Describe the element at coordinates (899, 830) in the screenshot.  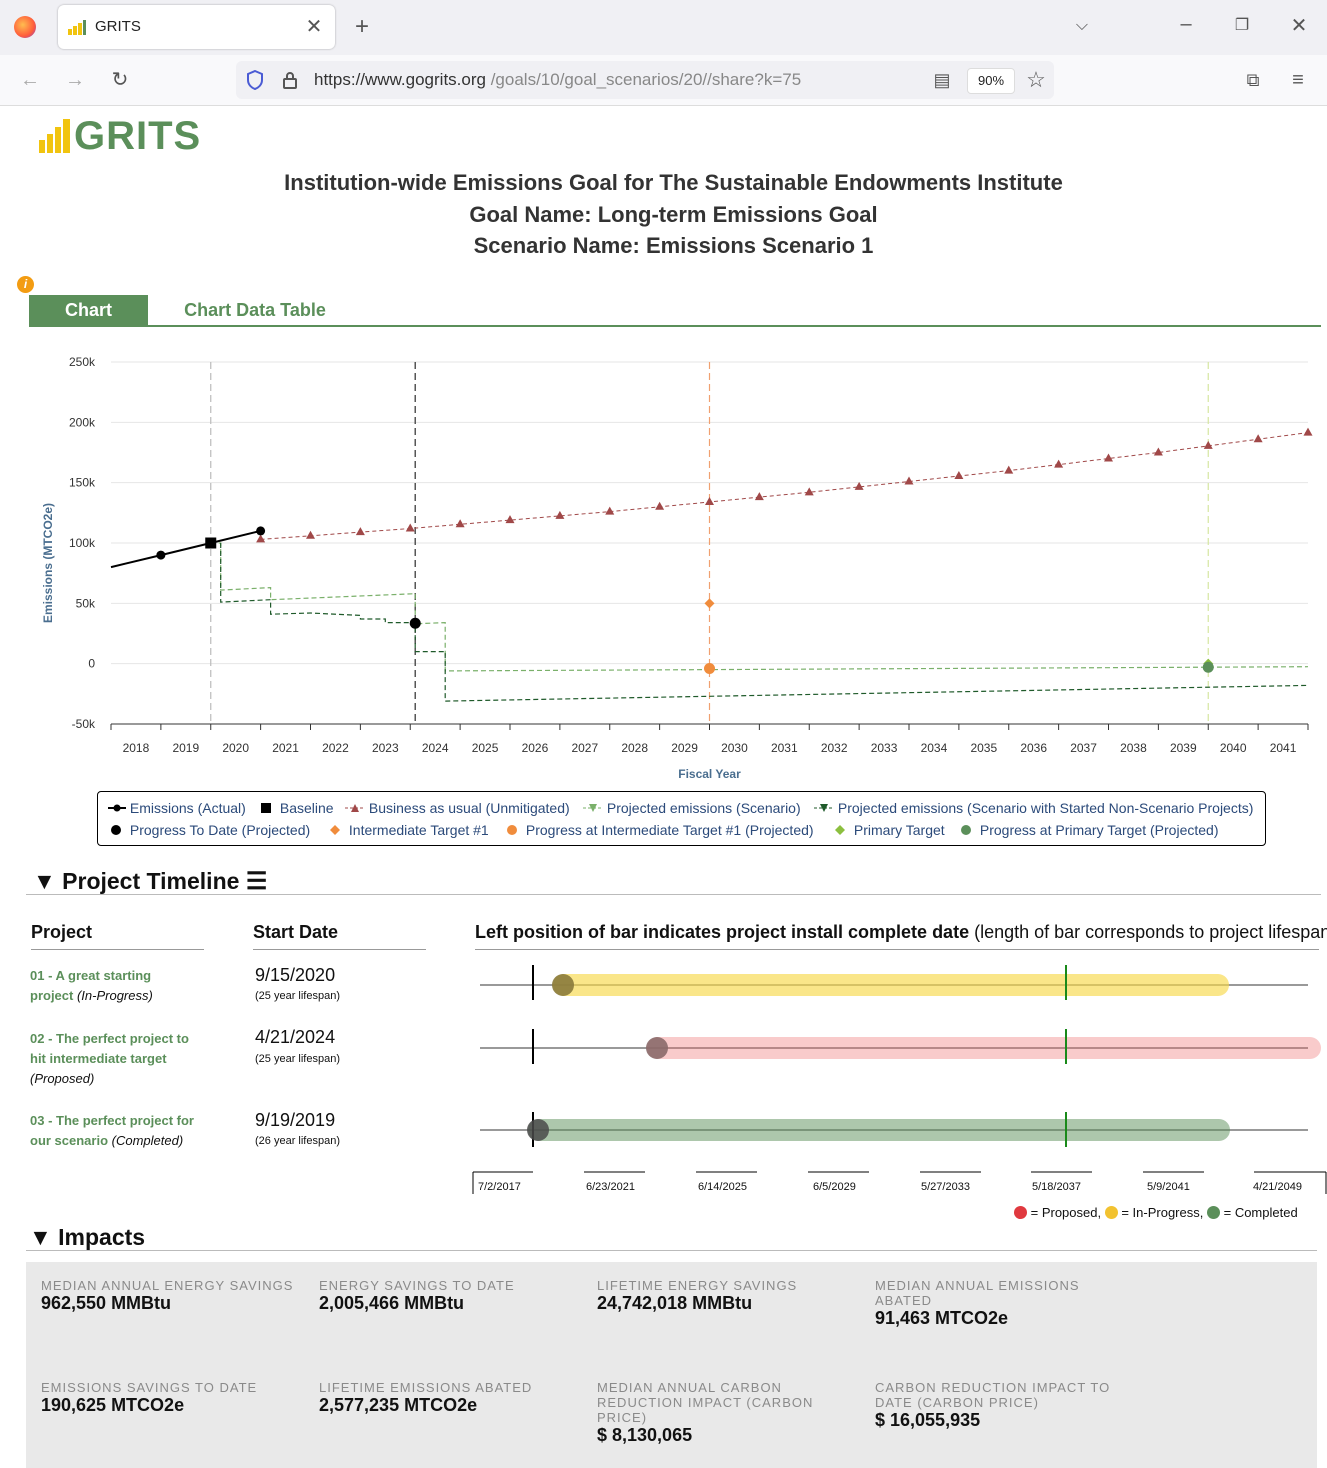
I see `legend-label: Primary Target` at that location.